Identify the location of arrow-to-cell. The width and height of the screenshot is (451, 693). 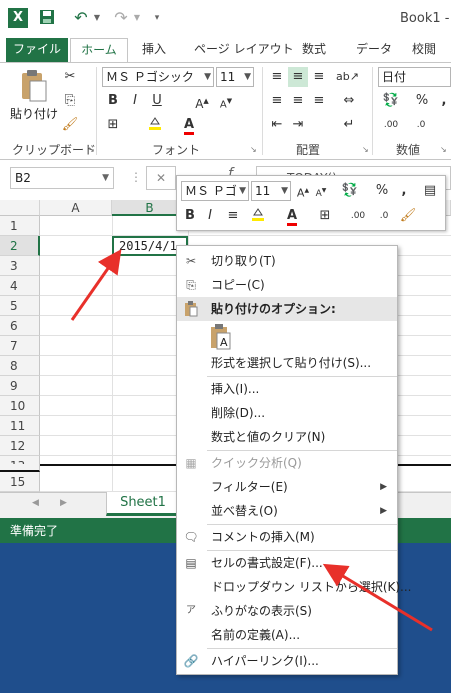
(96, 285).